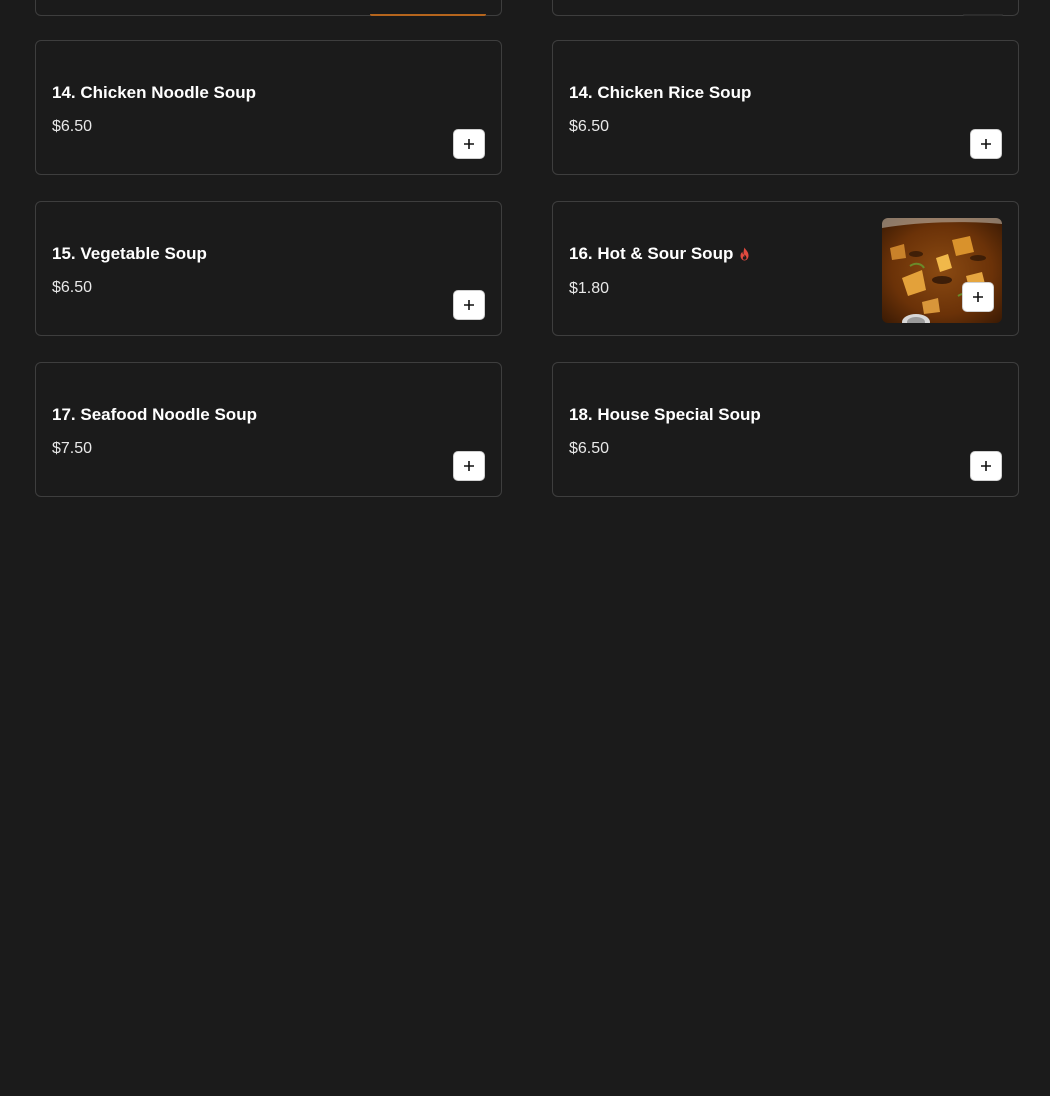  Describe the element at coordinates (785, 429) in the screenshot. I see `menu-card: 18. House Special Soup $6.50` at that location.